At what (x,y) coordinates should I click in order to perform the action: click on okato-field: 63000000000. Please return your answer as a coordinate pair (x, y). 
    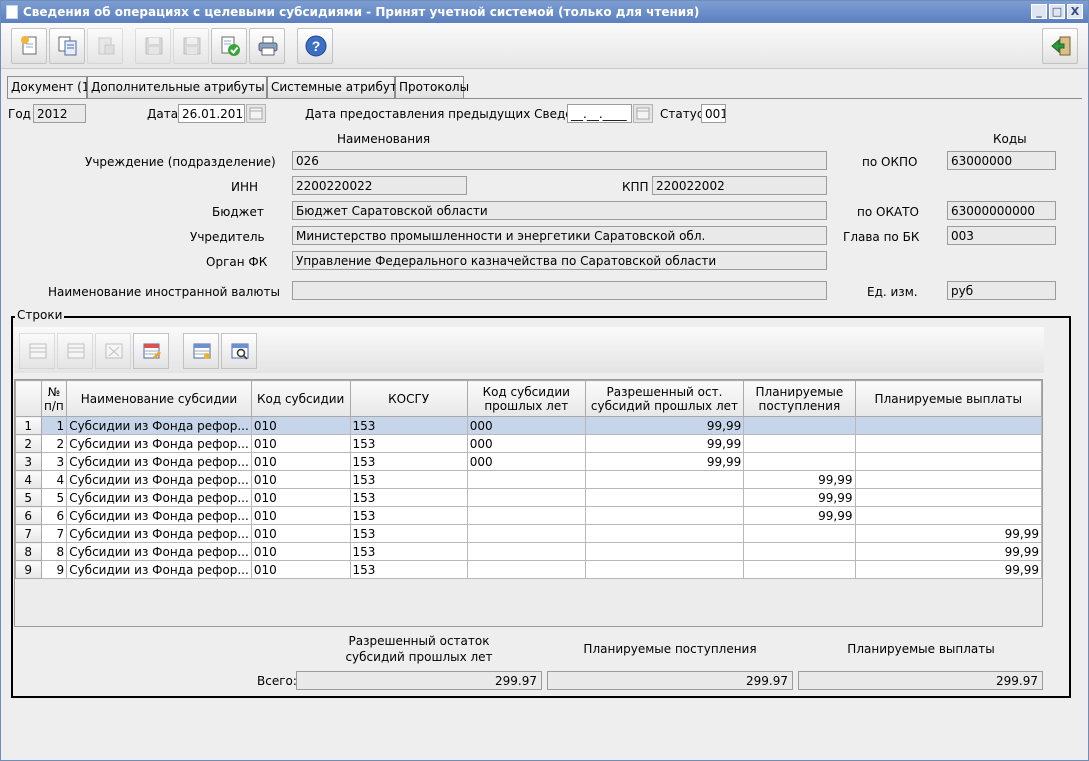
    Looking at the image, I should click on (1001, 210).